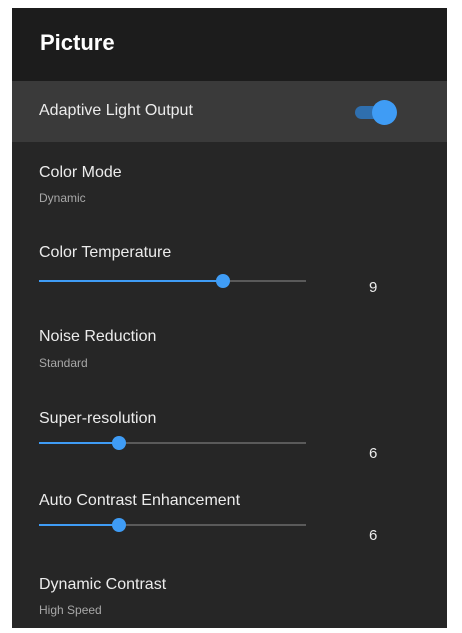  I want to click on noise-reduction-row: Noise Reduction Standard, so click(229, 353).